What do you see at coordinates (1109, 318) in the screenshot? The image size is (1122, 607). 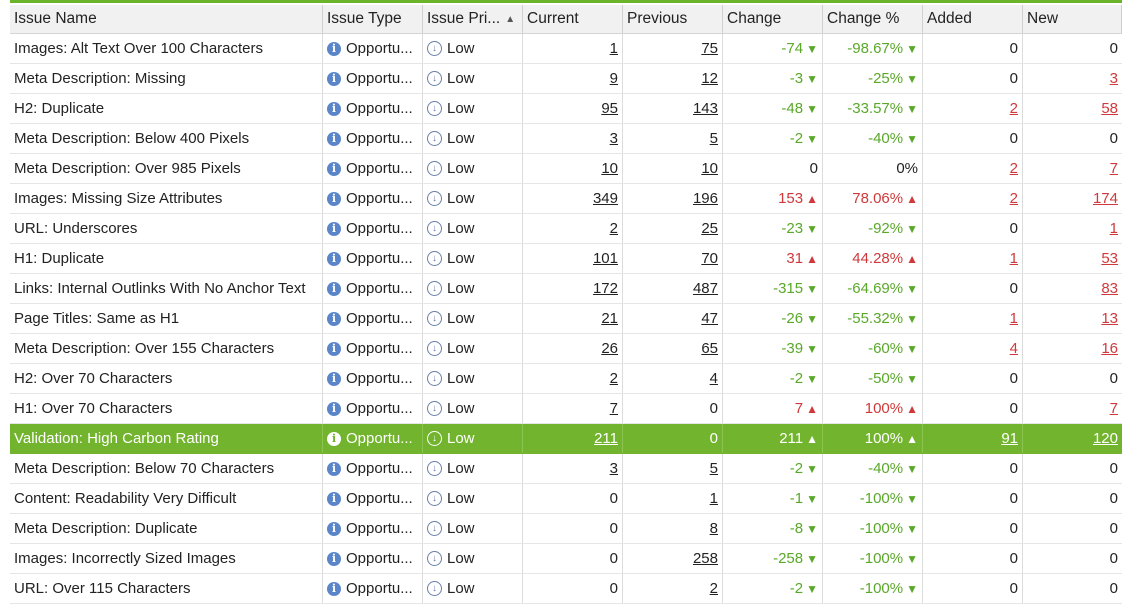 I see `new-link: 13` at bounding box center [1109, 318].